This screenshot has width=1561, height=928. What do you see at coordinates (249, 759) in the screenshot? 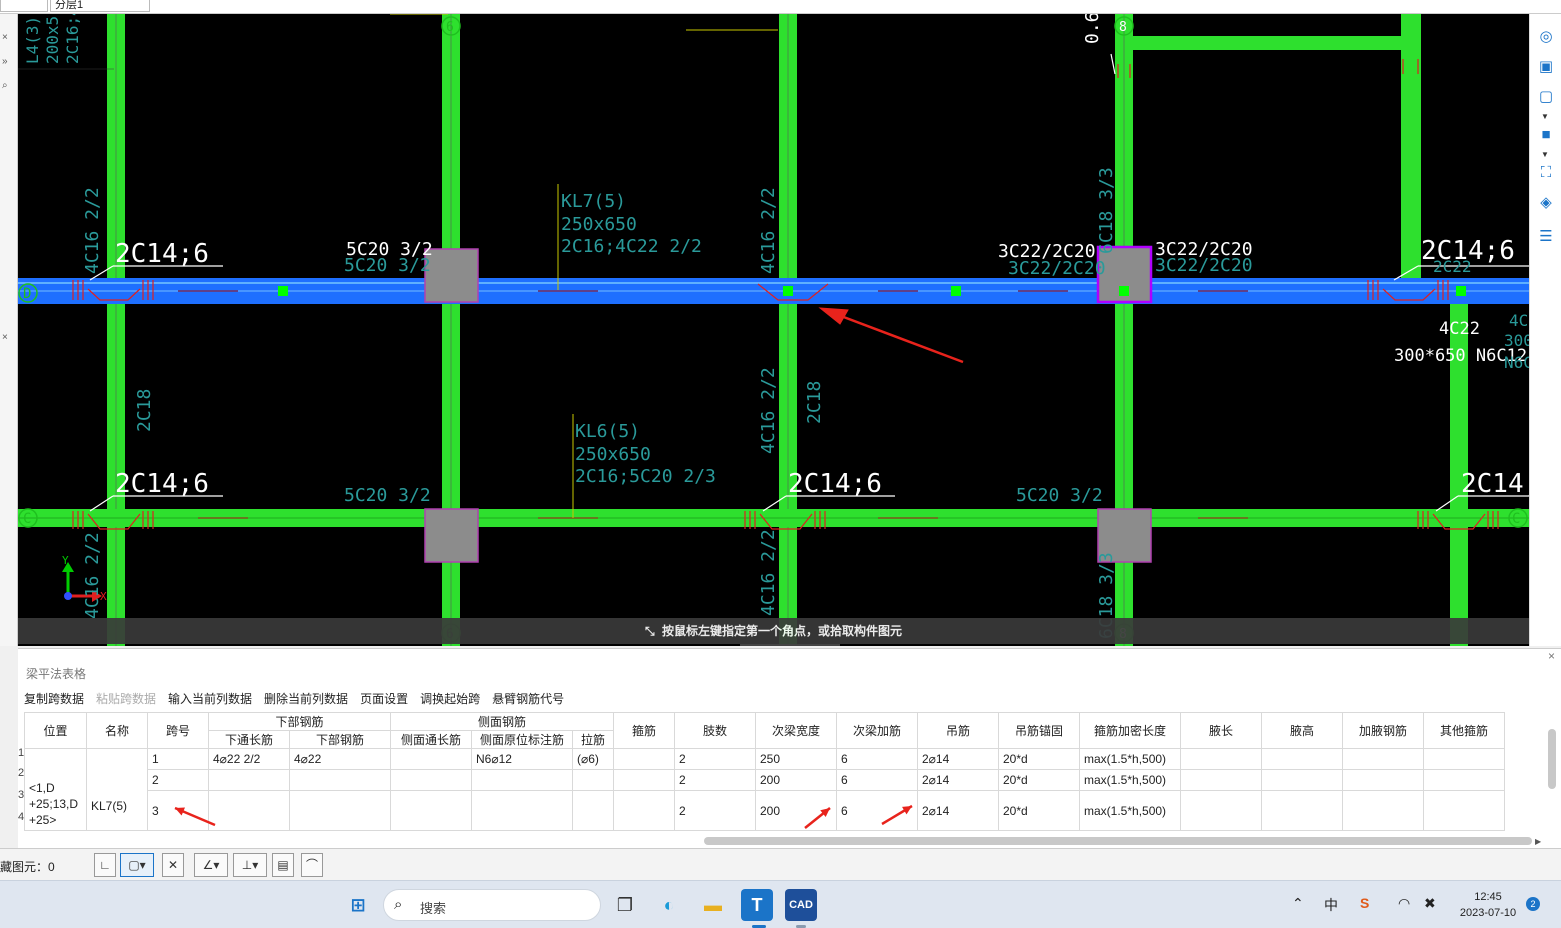
I see `cell-lower-through: 4⌀22 2/2` at bounding box center [249, 759].